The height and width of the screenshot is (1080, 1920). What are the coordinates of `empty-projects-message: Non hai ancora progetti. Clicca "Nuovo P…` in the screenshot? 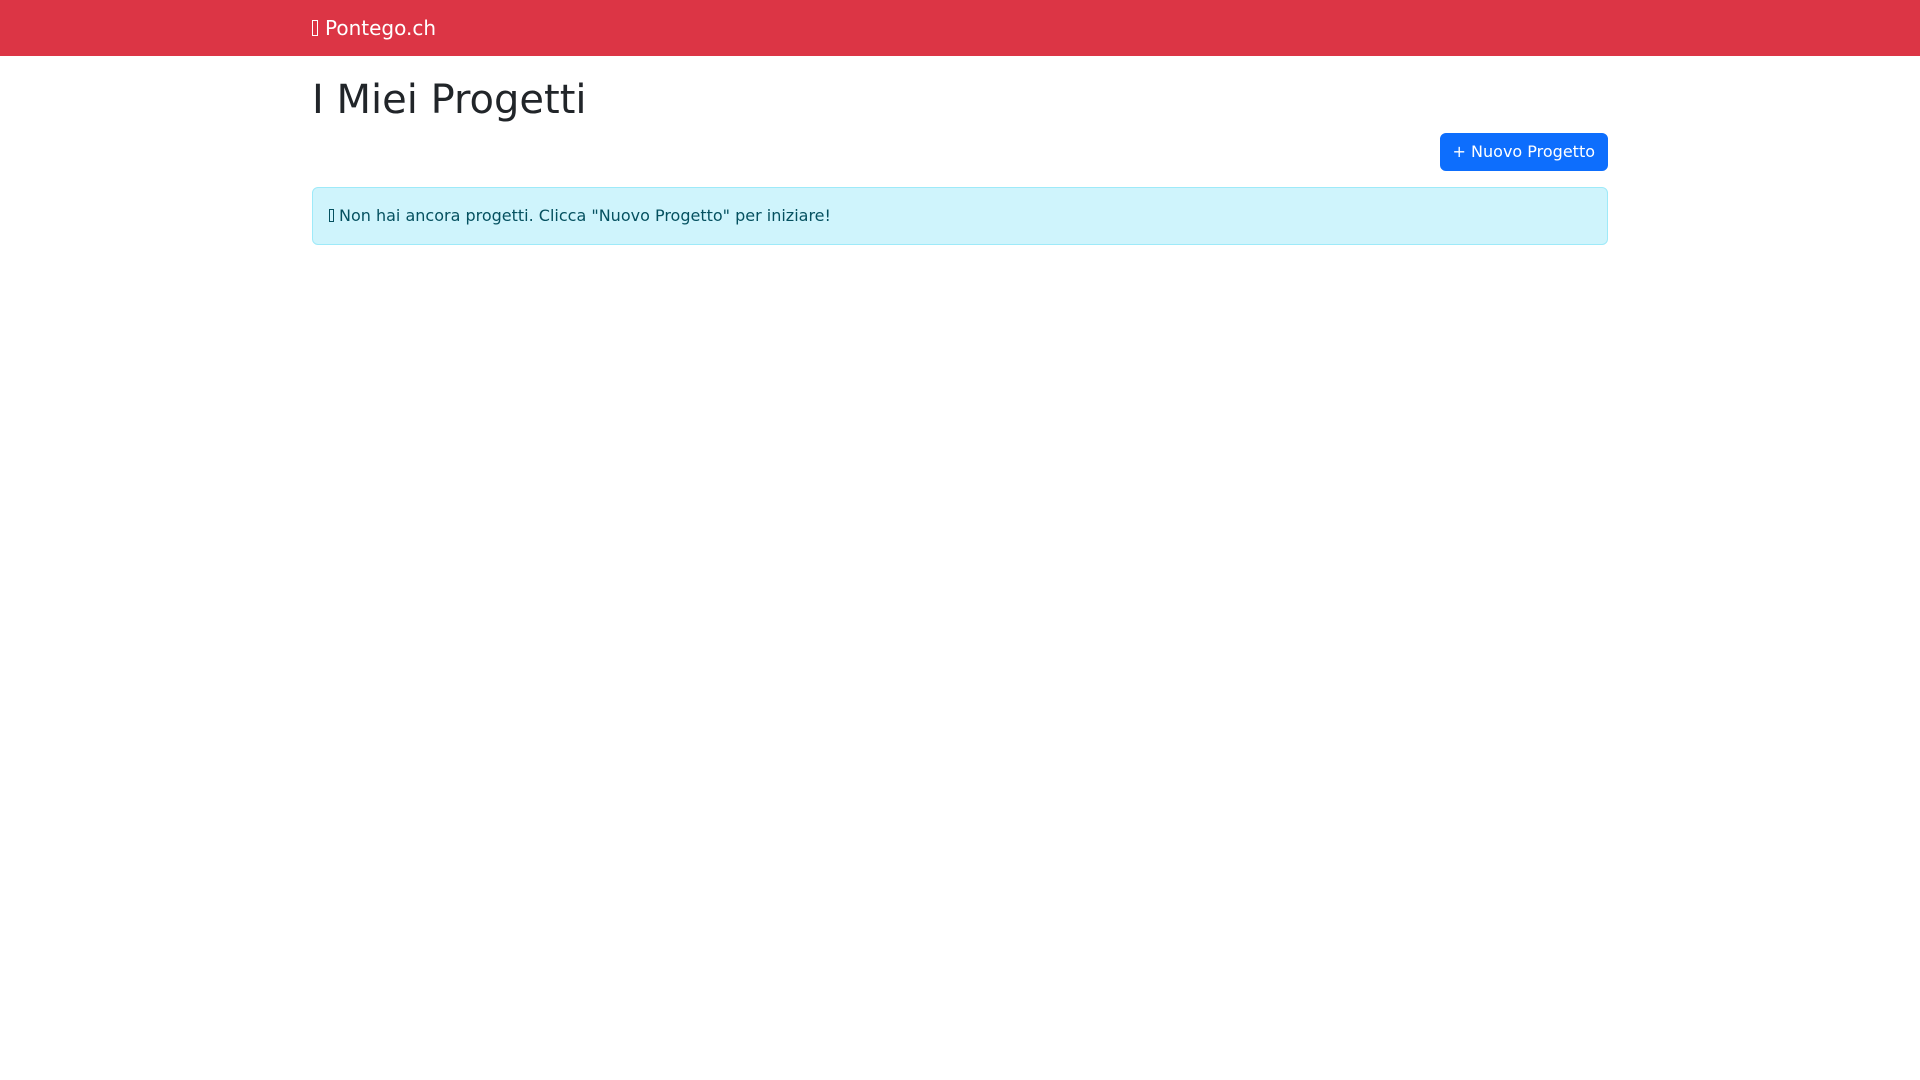 It's located at (585, 215).